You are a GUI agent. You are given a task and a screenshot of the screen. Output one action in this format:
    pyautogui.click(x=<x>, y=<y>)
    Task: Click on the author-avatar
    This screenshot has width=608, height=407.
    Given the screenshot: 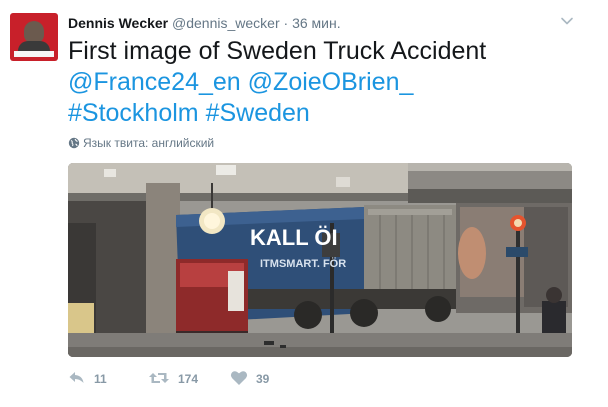 What is the action you would take?
    pyautogui.click(x=34, y=37)
    